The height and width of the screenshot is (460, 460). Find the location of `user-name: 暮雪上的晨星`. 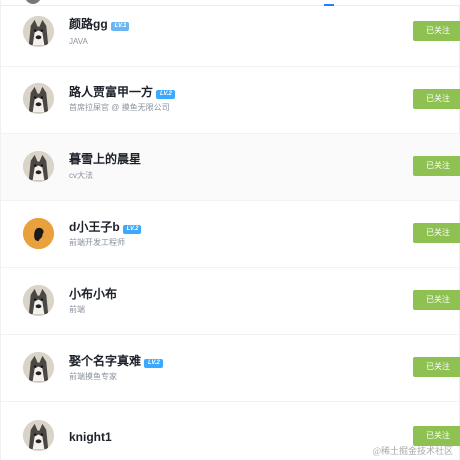

user-name: 暮雪上的晨星 is located at coordinates (105, 159).